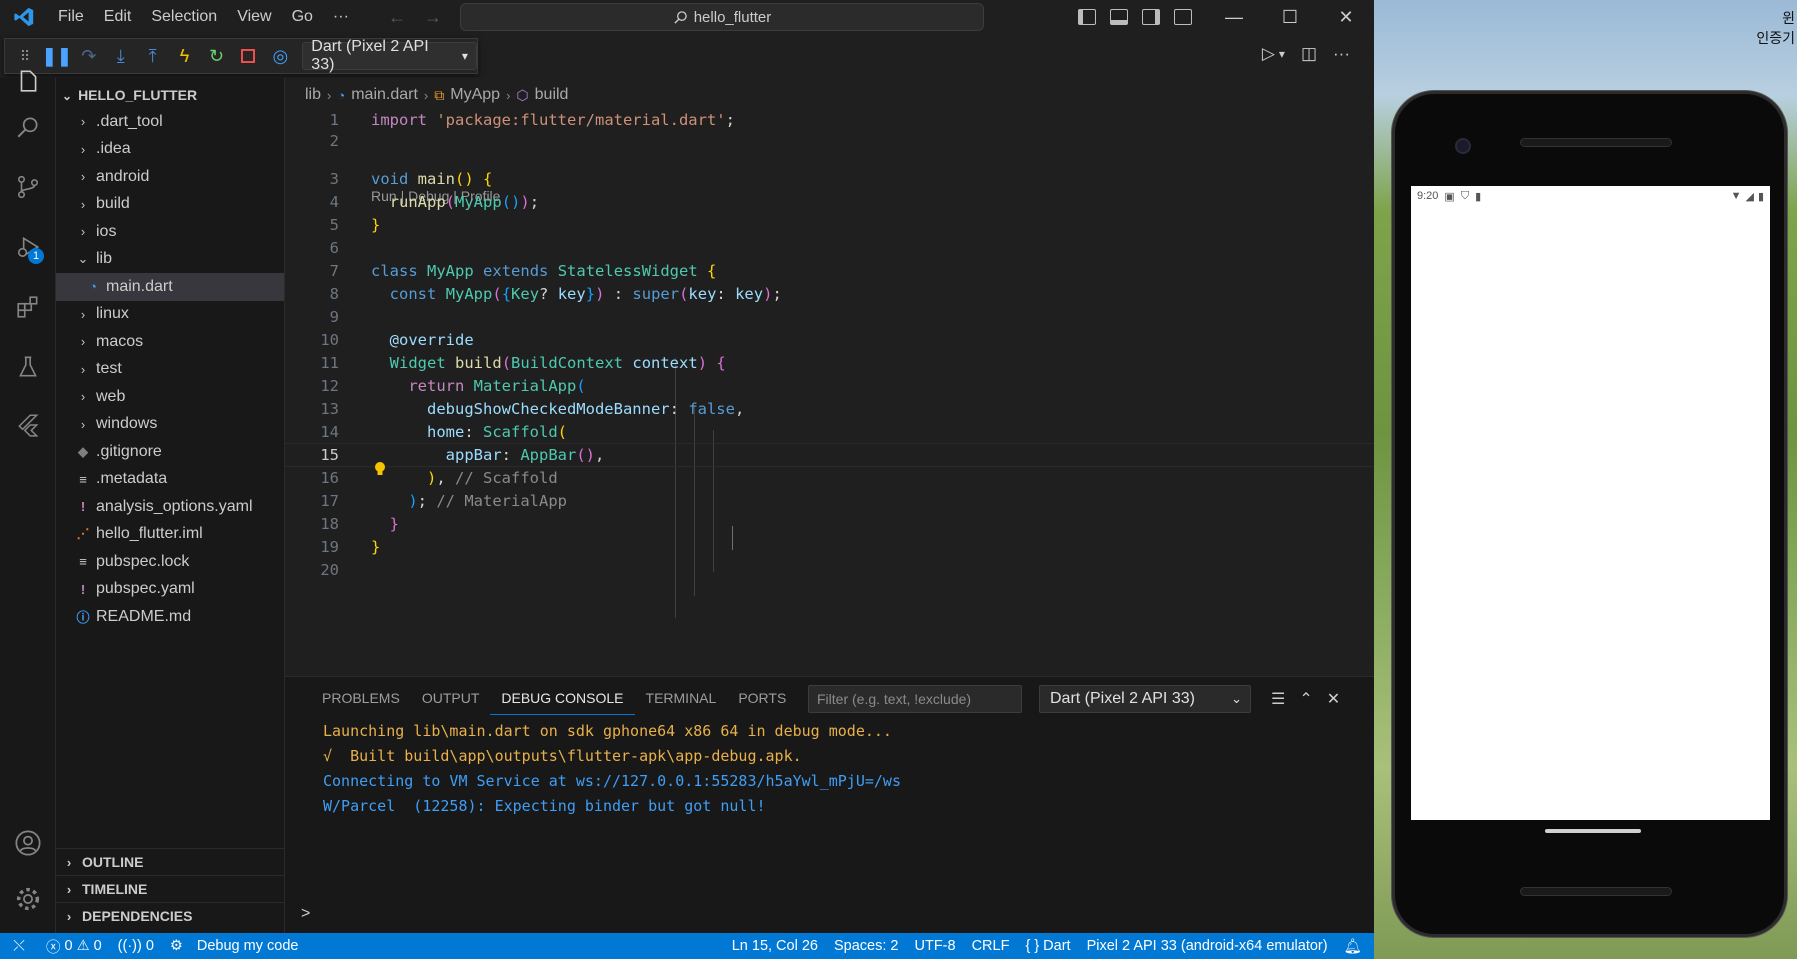  Describe the element at coordinates (170, 177) in the screenshot. I see `tree-item-android: › android` at that location.